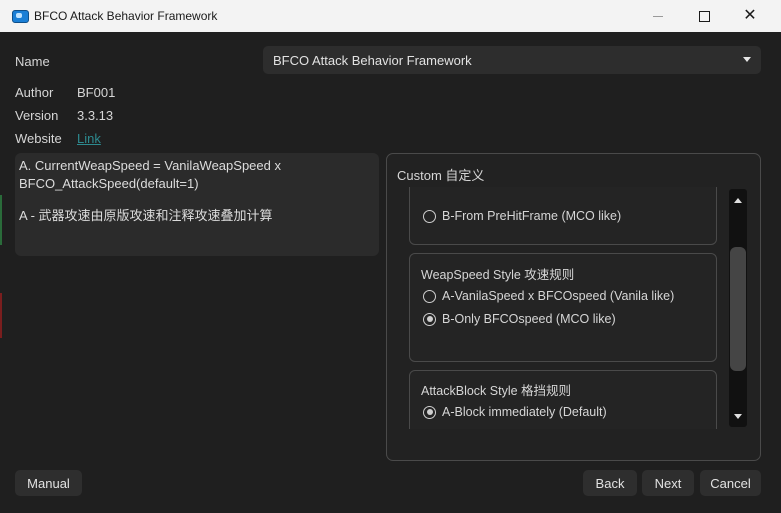 The height and width of the screenshot is (513, 781). I want to click on maximize-button, so click(704, 16).